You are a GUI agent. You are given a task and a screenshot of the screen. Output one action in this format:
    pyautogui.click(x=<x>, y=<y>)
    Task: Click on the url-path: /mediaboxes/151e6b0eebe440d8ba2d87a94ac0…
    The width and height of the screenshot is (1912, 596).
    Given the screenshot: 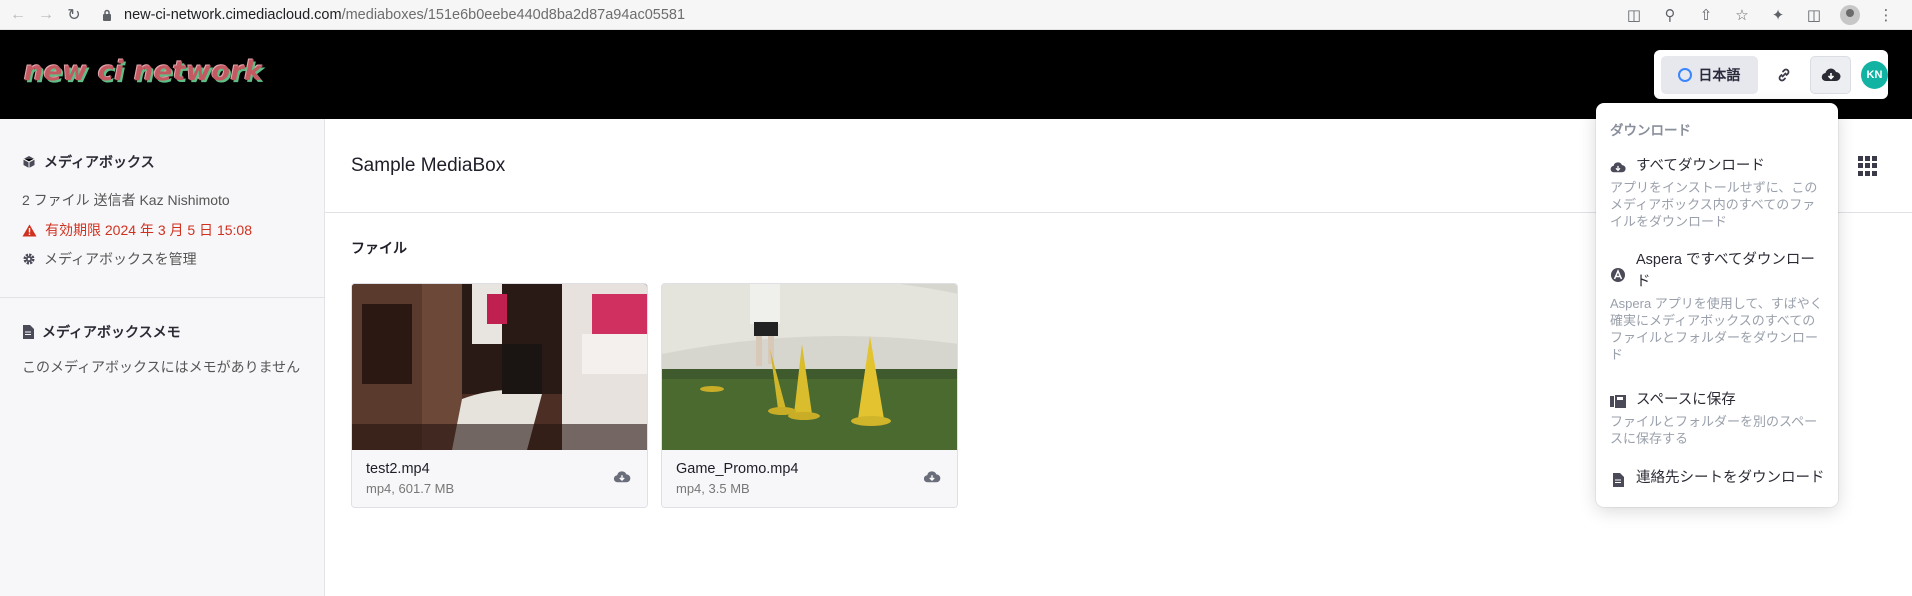 What is the action you would take?
    pyautogui.click(x=513, y=14)
    